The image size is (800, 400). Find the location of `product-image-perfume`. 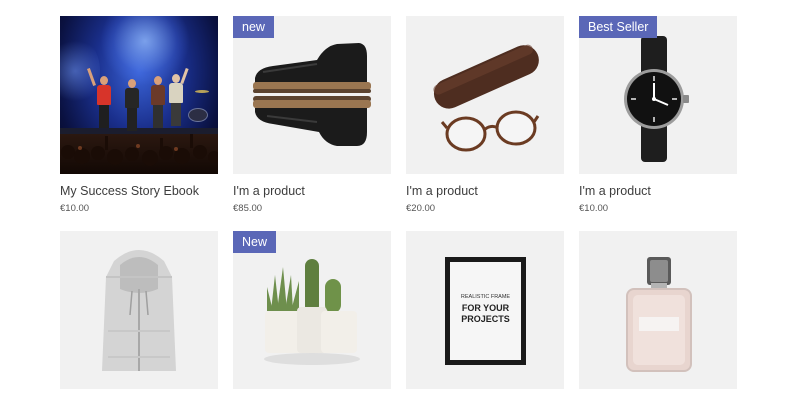

product-image-perfume is located at coordinates (658, 310).